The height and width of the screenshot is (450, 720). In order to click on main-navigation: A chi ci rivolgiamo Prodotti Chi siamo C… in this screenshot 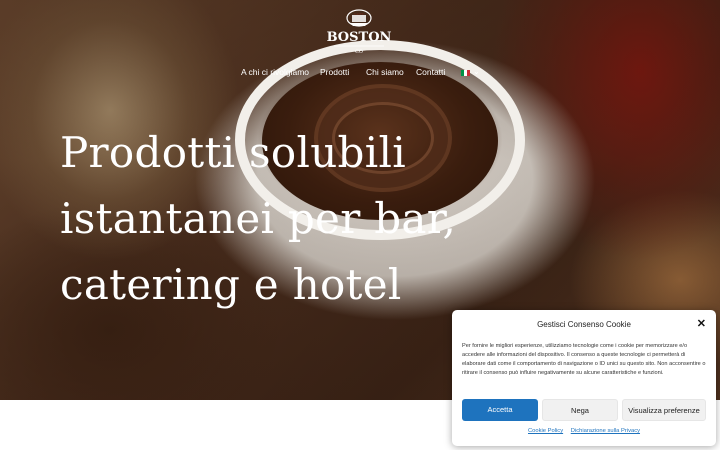, I will do `click(360, 75)`.